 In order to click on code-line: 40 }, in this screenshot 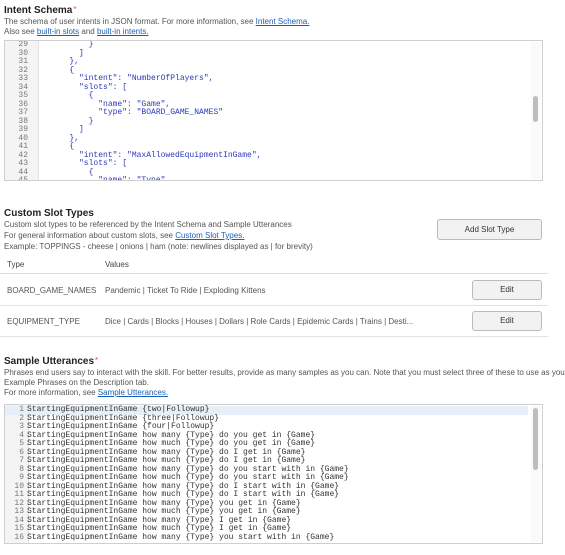, I will do `click(266, 139)`.